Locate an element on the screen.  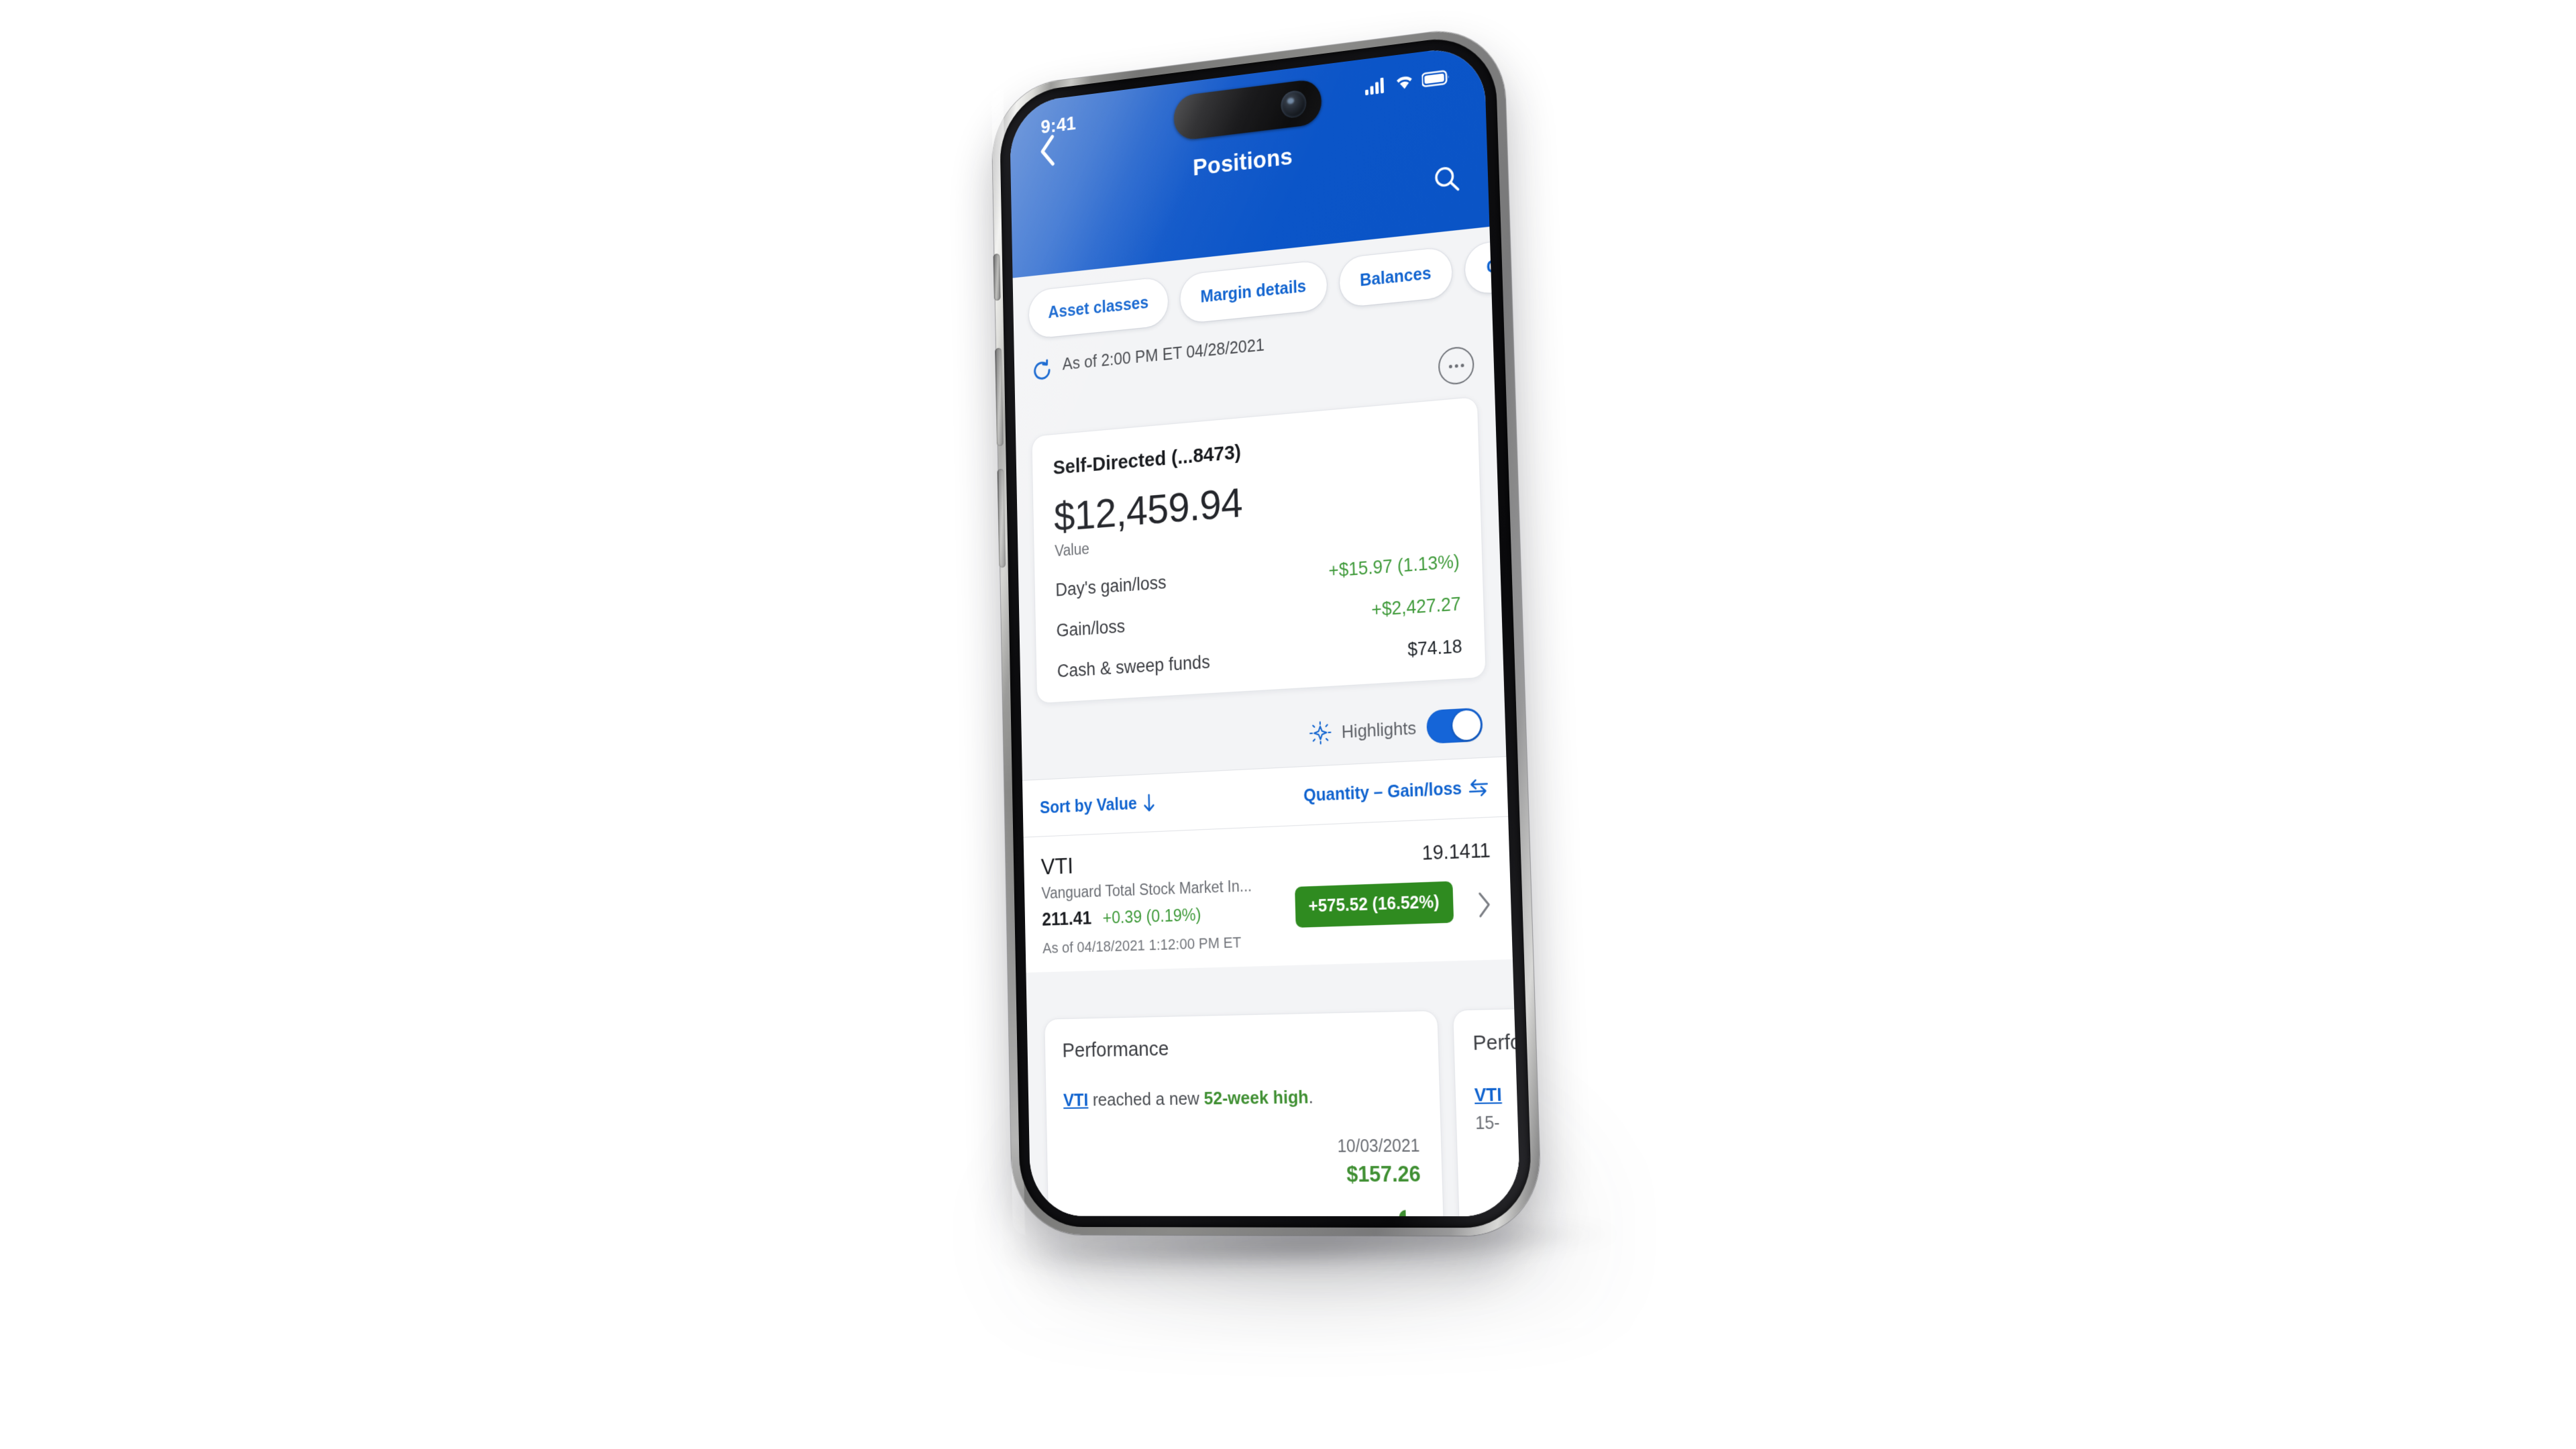
sparkle-icon is located at coordinates (1320, 732).